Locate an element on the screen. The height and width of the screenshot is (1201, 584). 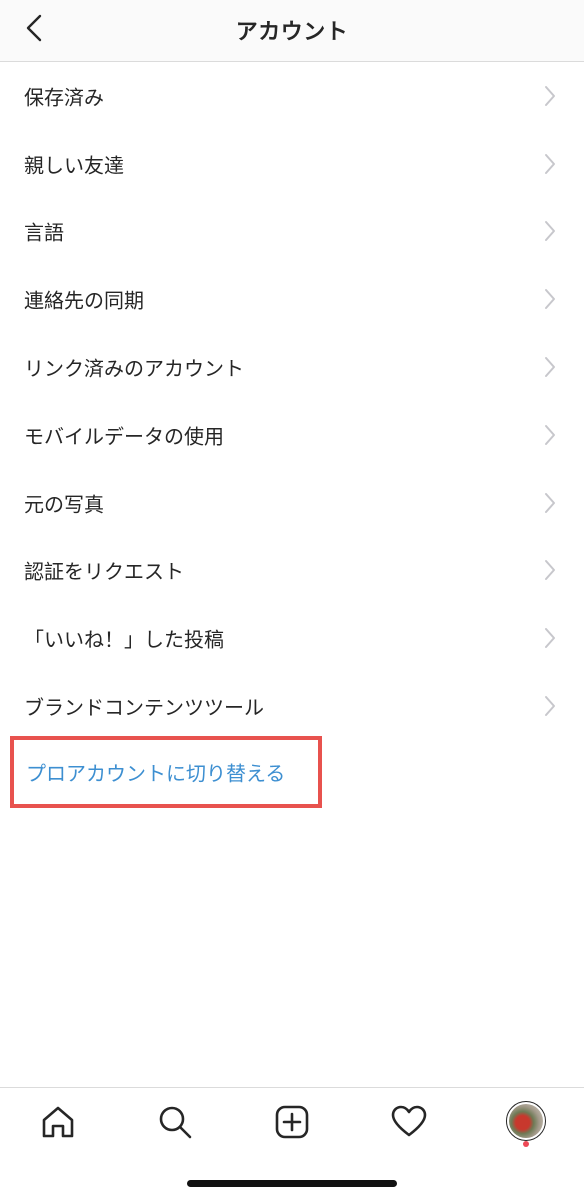
switch-to-pro-account-link: プロアカウントに切り替える is located at coordinates (166, 772).